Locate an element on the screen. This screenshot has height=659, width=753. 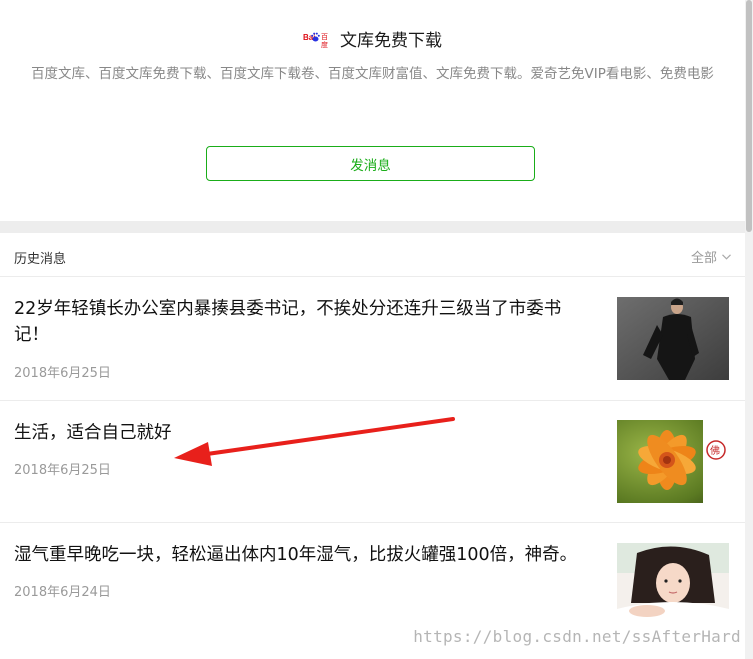
message-title: 22岁年轻镇长办公室内暴揍县委书记，不挨处分还连升三级当了市委书记！ is located at coordinates (299, 322).